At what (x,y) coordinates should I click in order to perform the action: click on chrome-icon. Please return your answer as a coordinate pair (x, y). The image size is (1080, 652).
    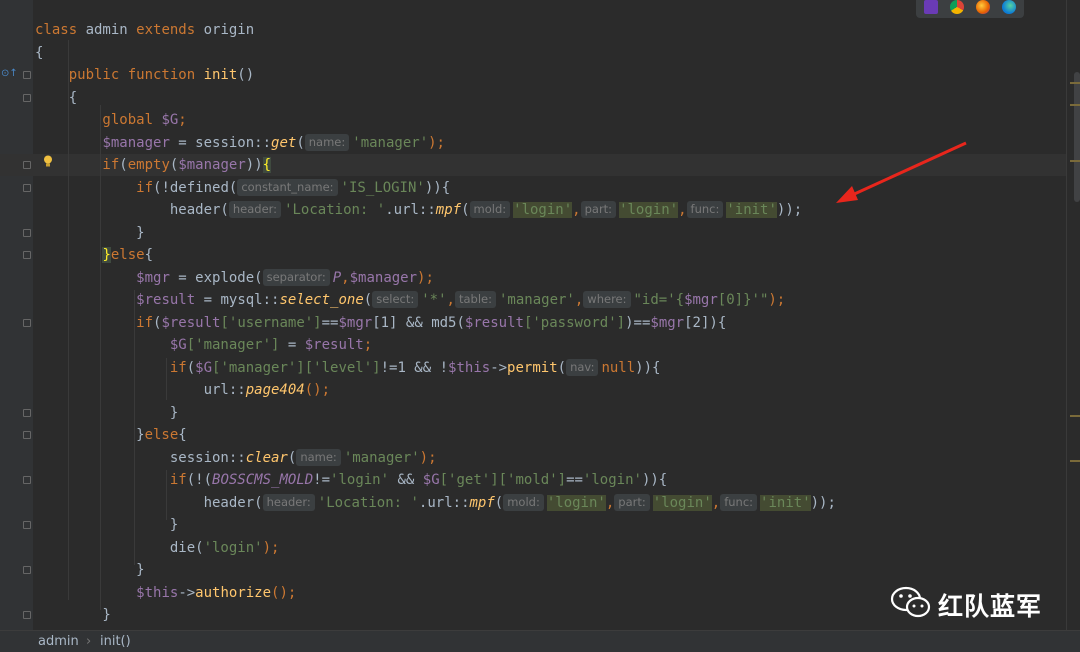
    Looking at the image, I should click on (957, 7).